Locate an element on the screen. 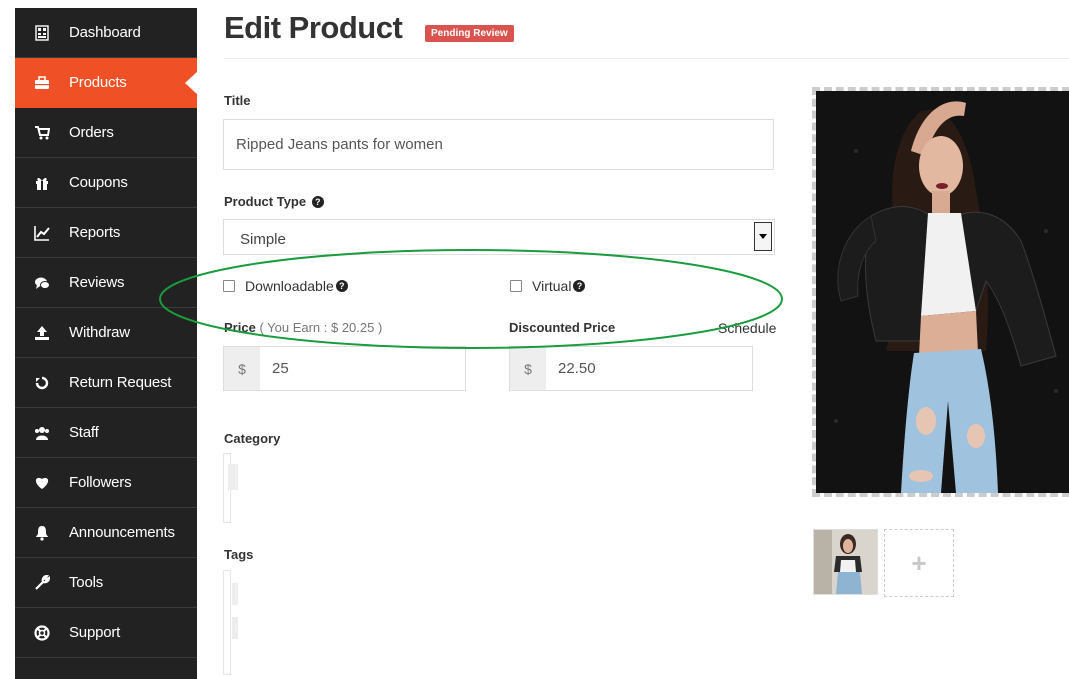  category-select is located at coordinates (230, 488).